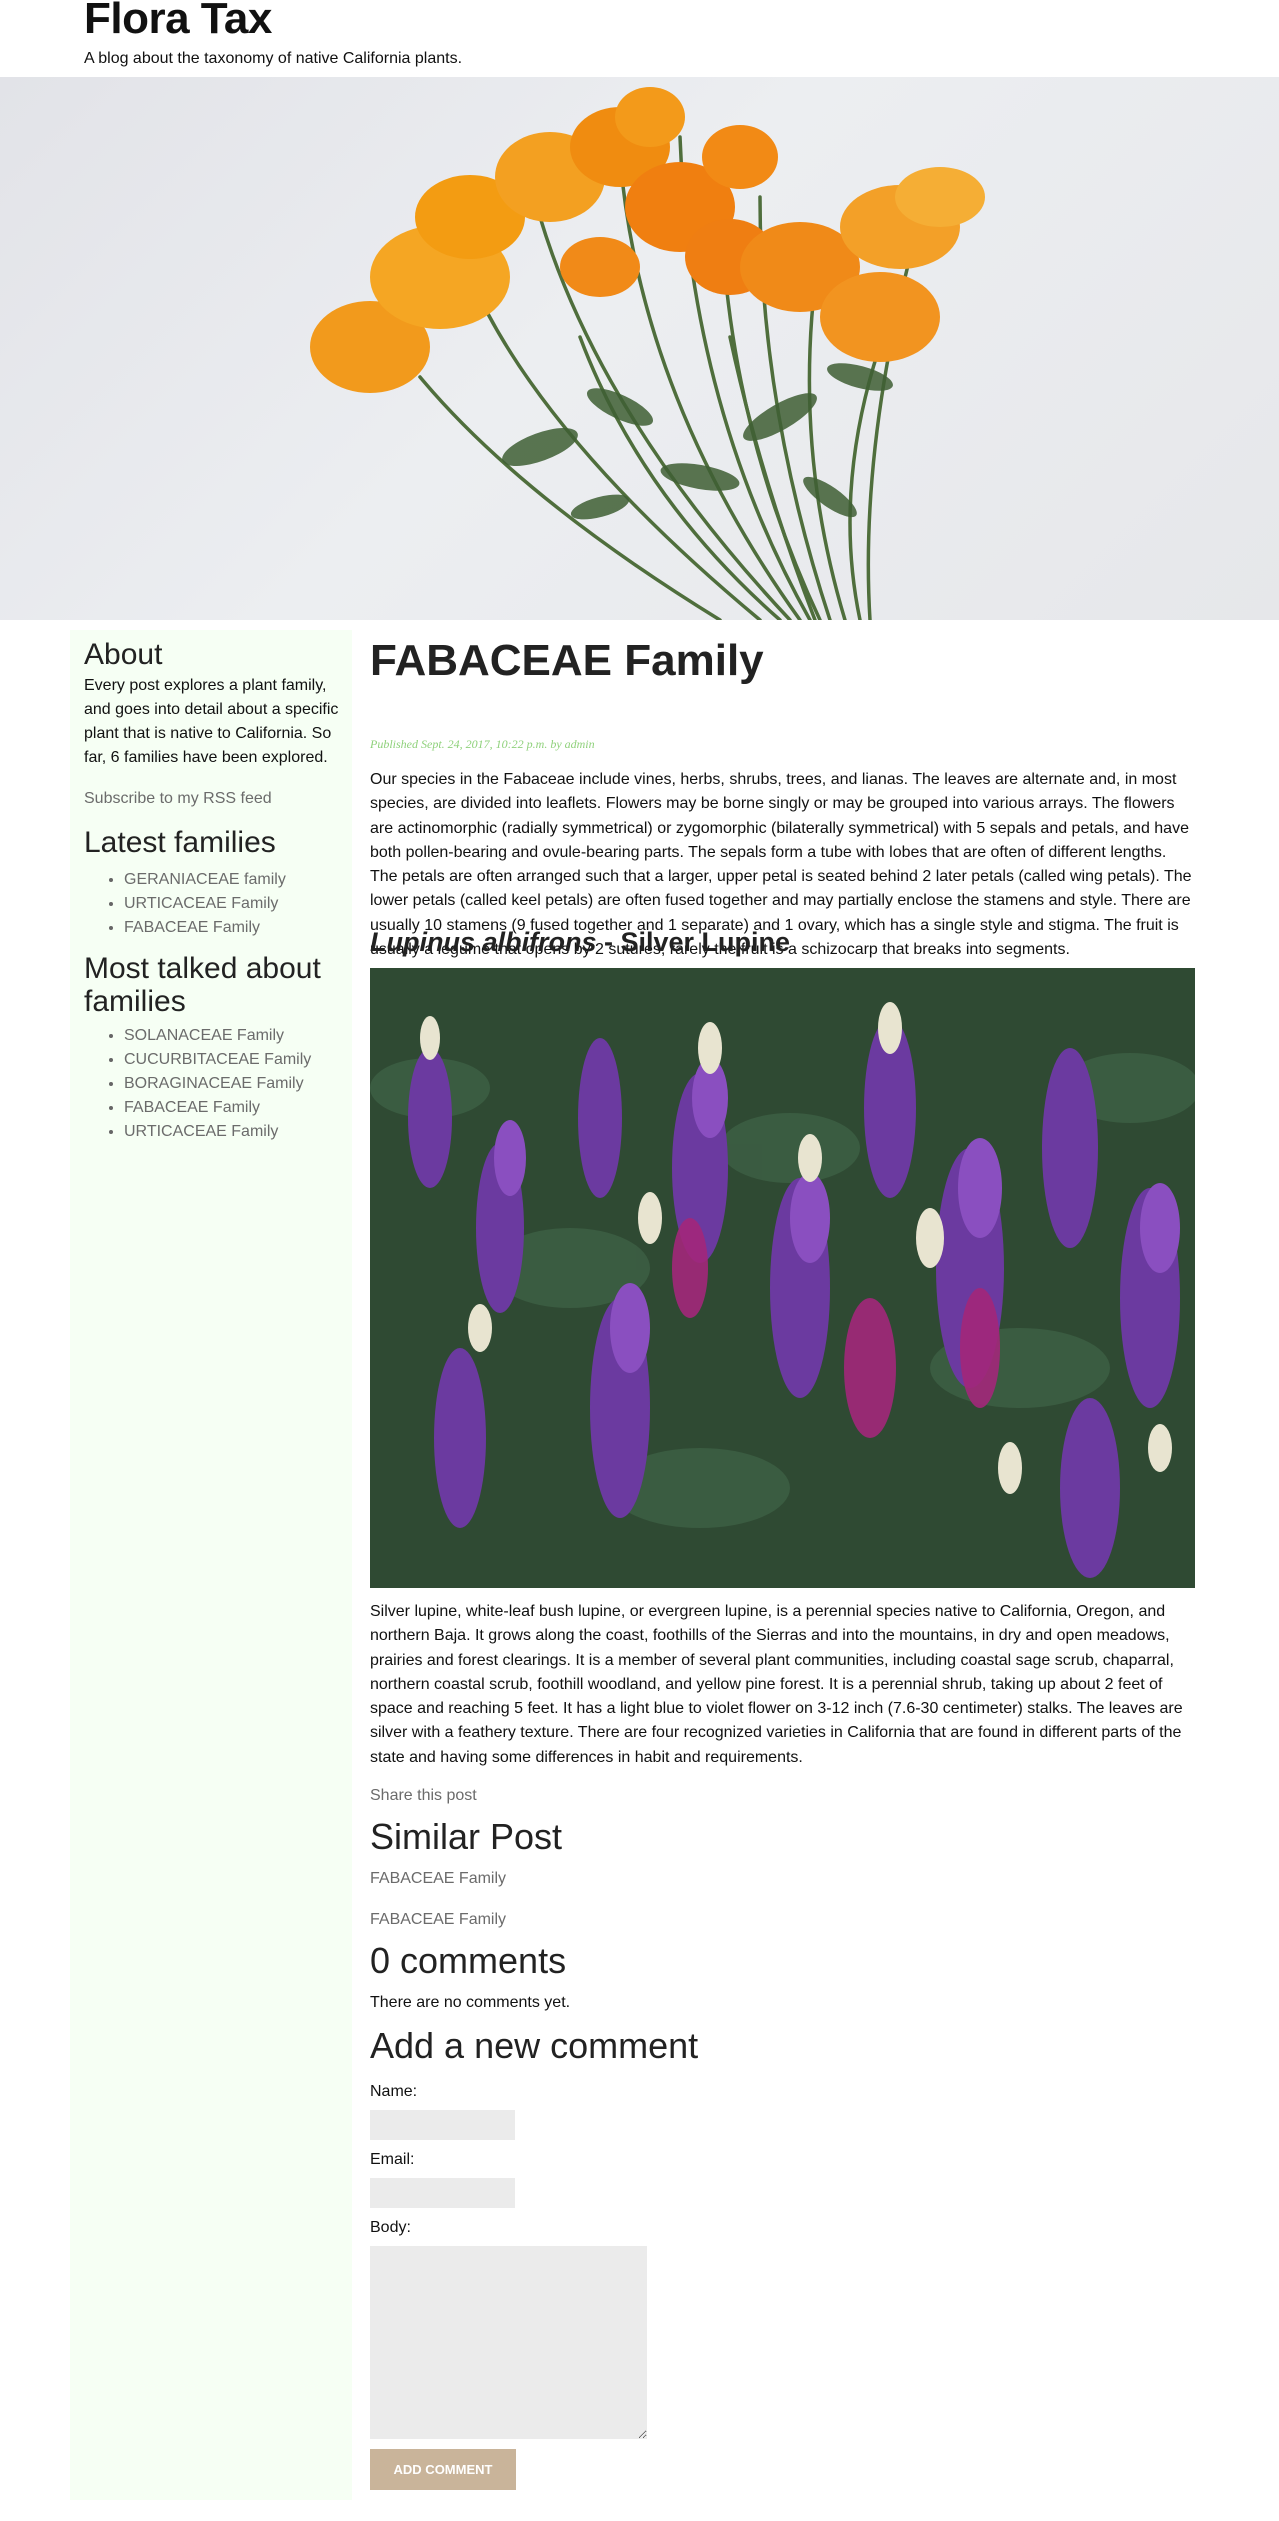  What do you see at coordinates (217, 1036) in the screenshot?
I see `list-item: SOLANACEAE Family` at bounding box center [217, 1036].